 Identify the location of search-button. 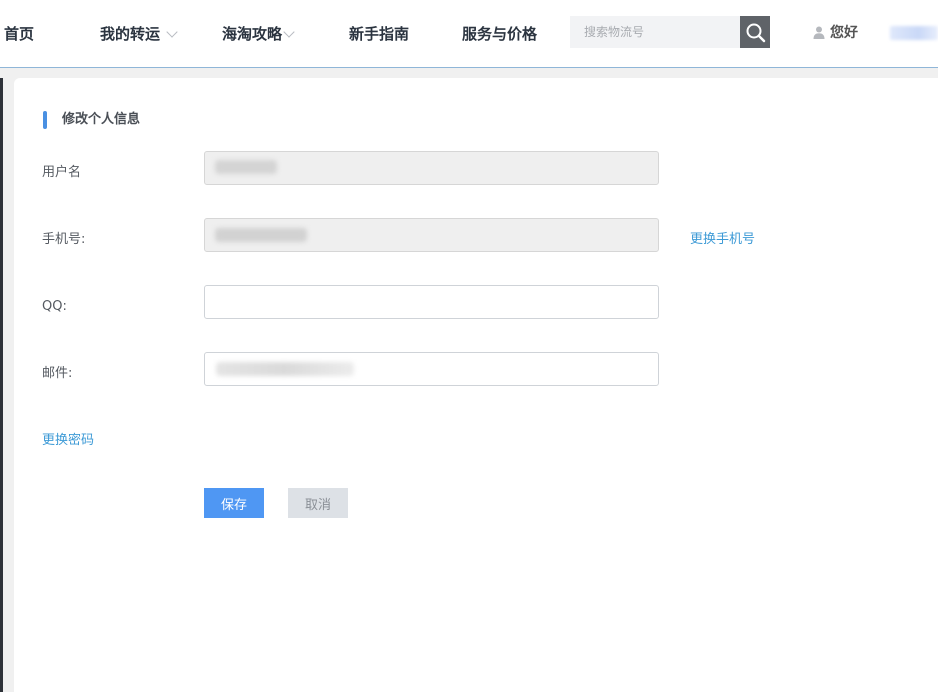
(755, 32).